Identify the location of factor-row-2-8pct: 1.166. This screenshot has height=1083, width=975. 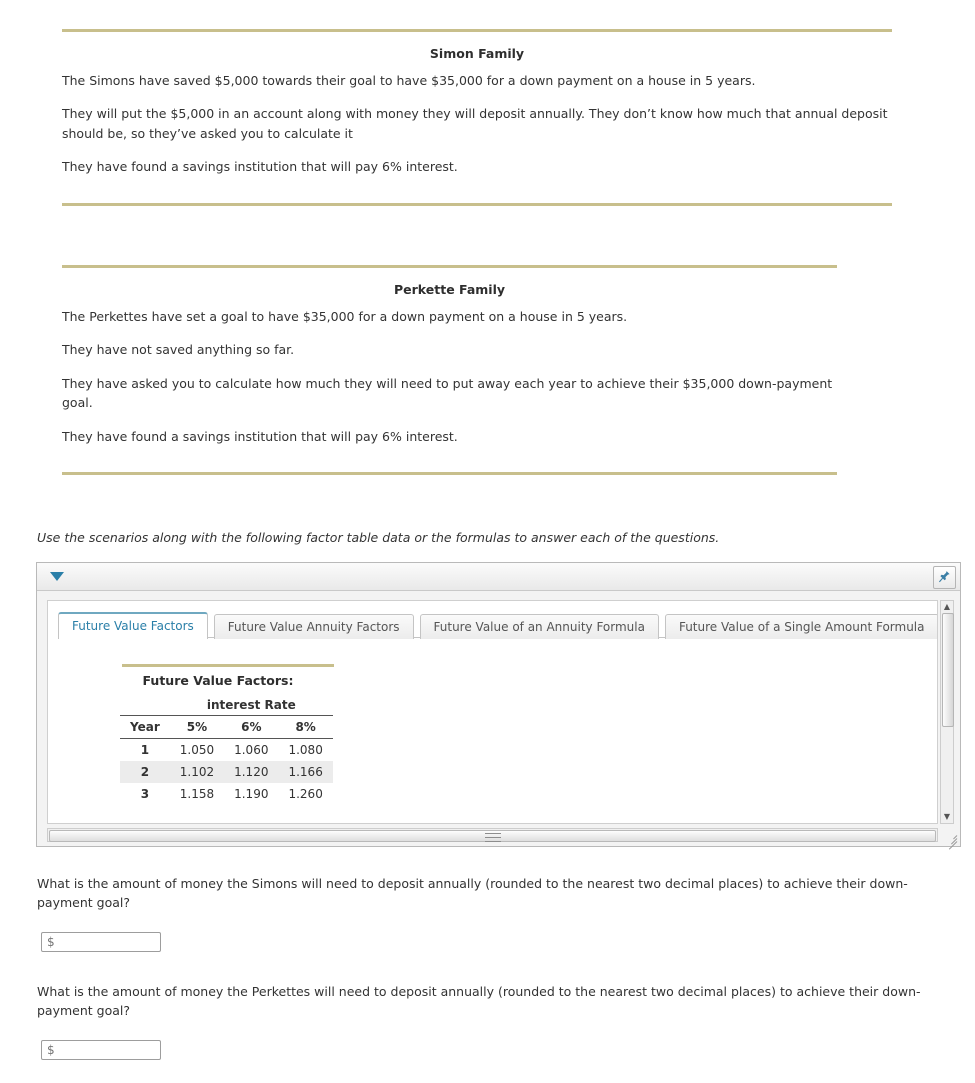
(305, 772).